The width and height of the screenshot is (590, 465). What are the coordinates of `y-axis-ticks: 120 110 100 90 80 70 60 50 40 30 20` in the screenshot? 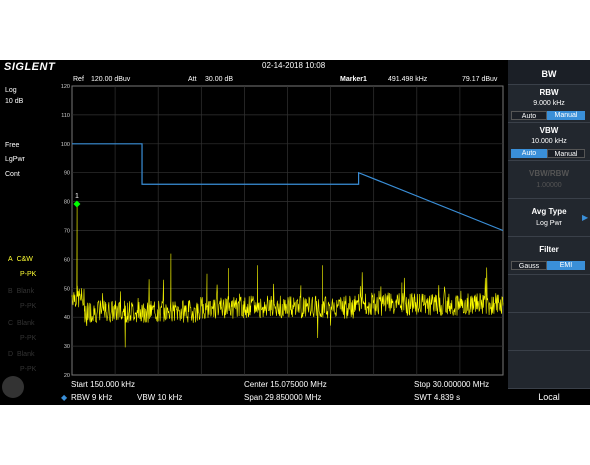 It's located at (65, 231).